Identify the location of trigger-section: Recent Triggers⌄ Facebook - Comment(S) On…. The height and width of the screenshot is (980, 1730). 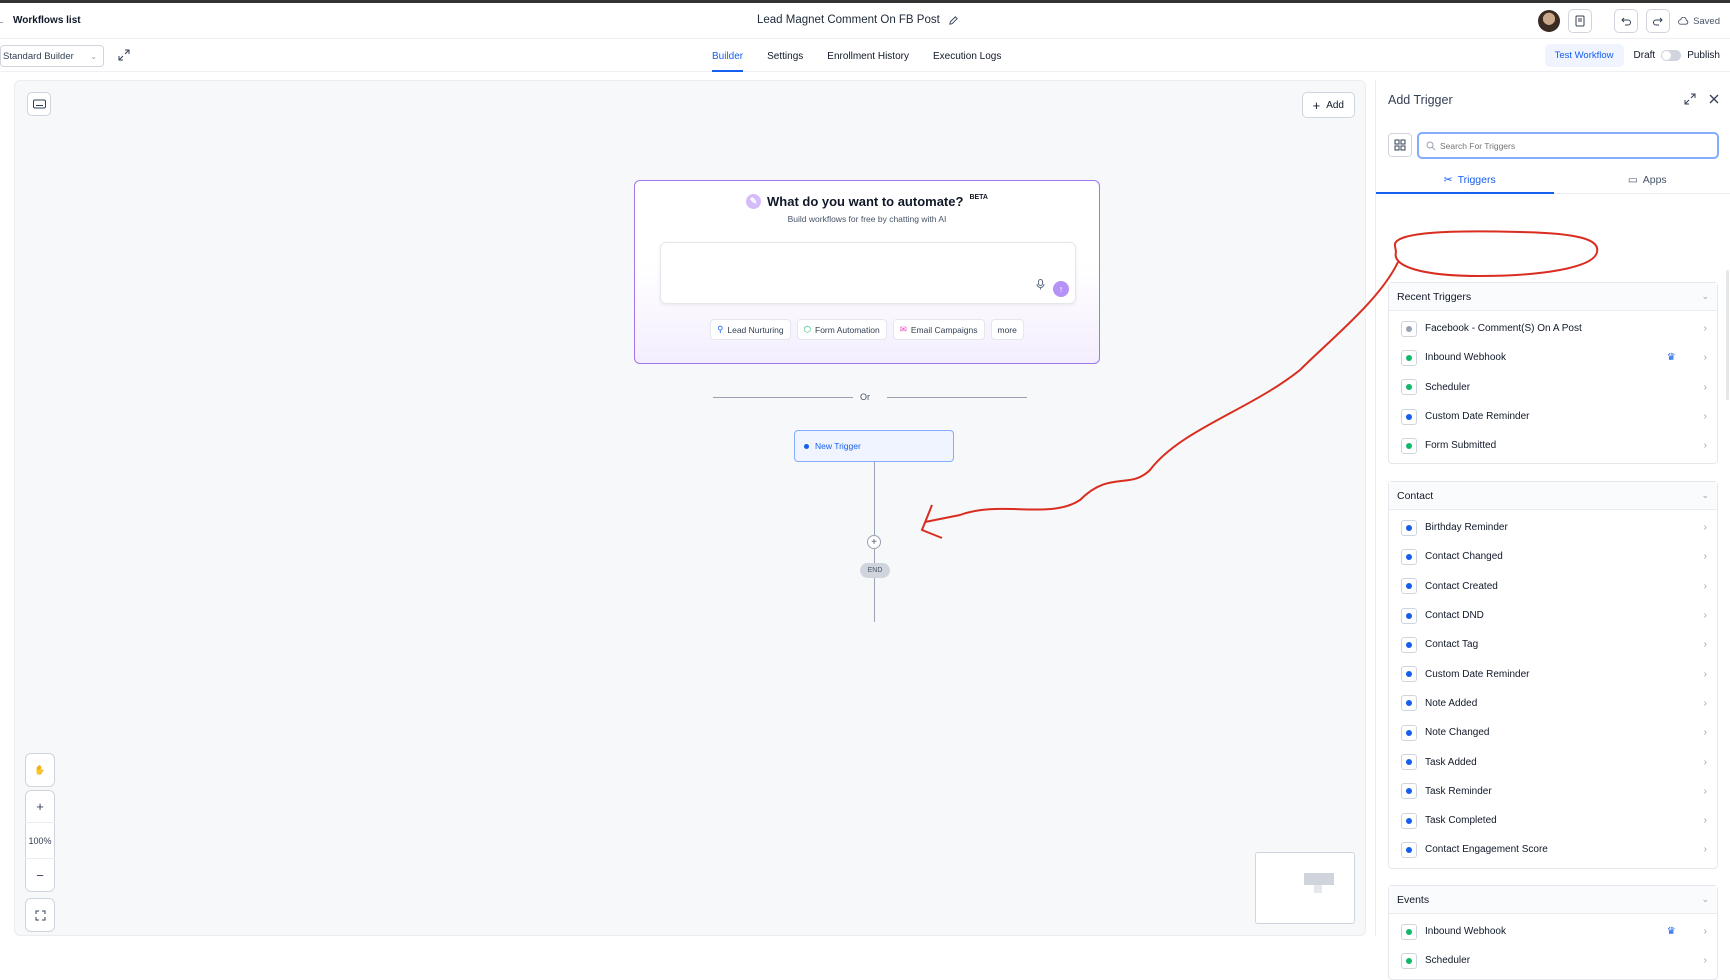
(1553, 373).